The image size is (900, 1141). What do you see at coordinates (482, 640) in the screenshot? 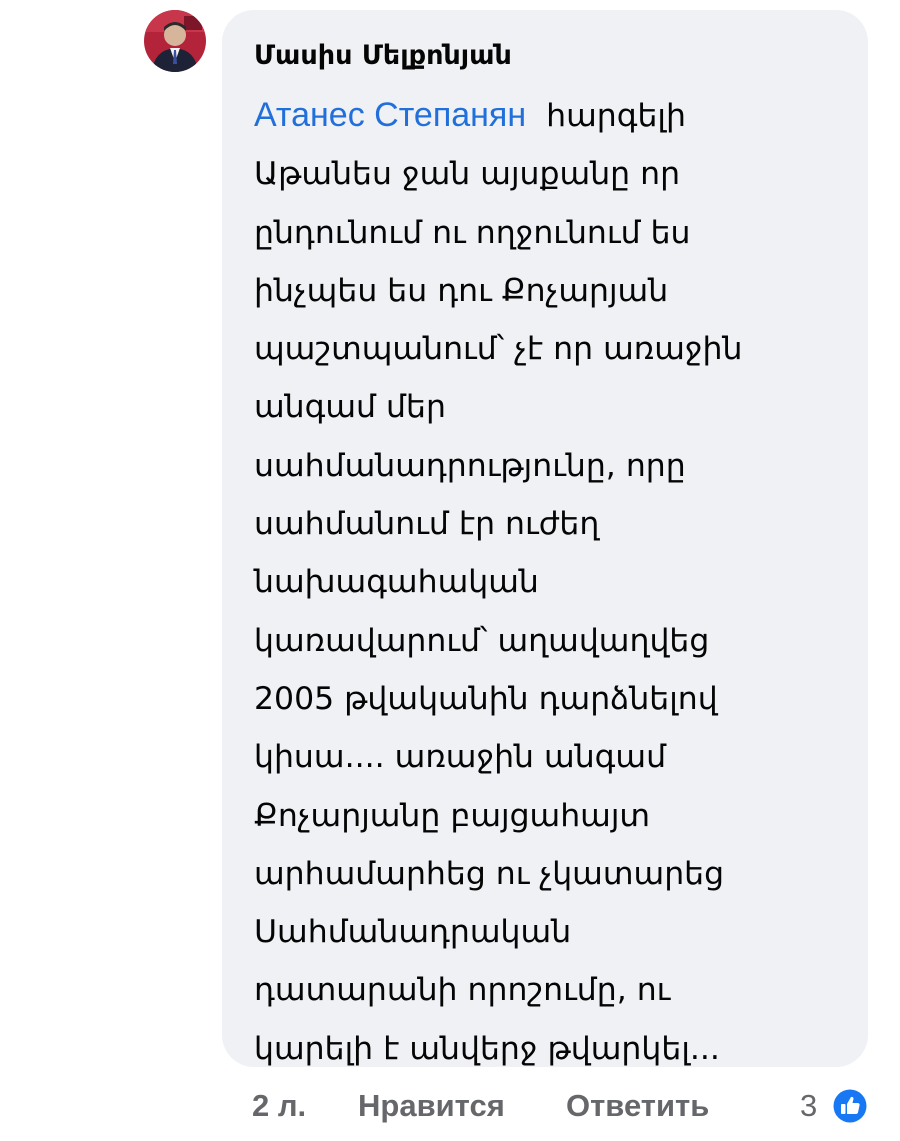
I see `comment-line: կառավարում՝ աղավաղվեց` at bounding box center [482, 640].